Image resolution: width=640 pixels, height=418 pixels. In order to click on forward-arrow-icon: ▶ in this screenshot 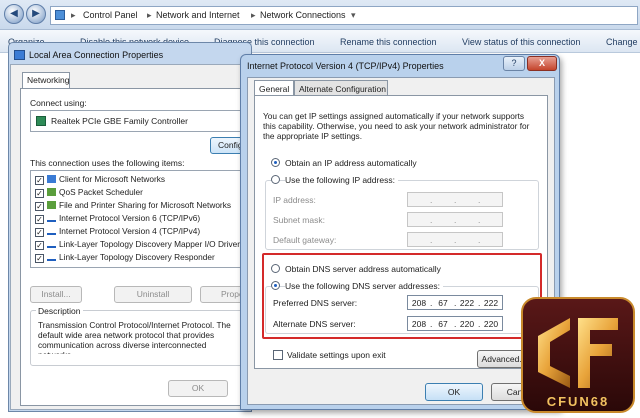, I will do `click(36, 14)`.